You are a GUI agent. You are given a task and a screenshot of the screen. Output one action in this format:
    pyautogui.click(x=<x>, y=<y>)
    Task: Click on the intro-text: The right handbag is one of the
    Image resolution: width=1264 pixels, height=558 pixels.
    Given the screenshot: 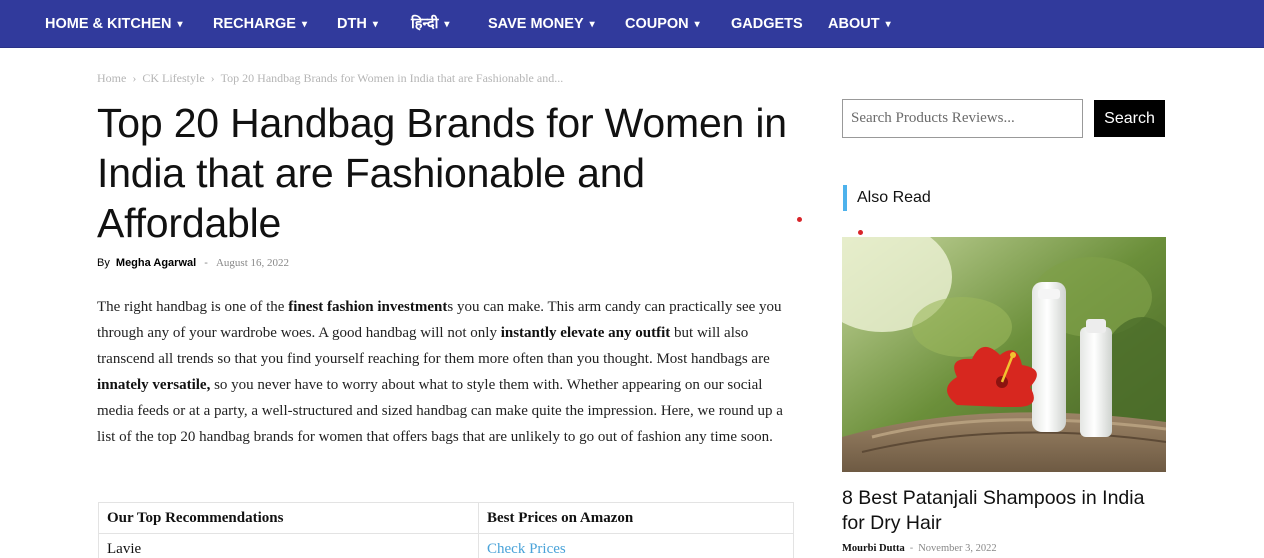 What is the action you would take?
    pyautogui.click(x=193, y=307)
    